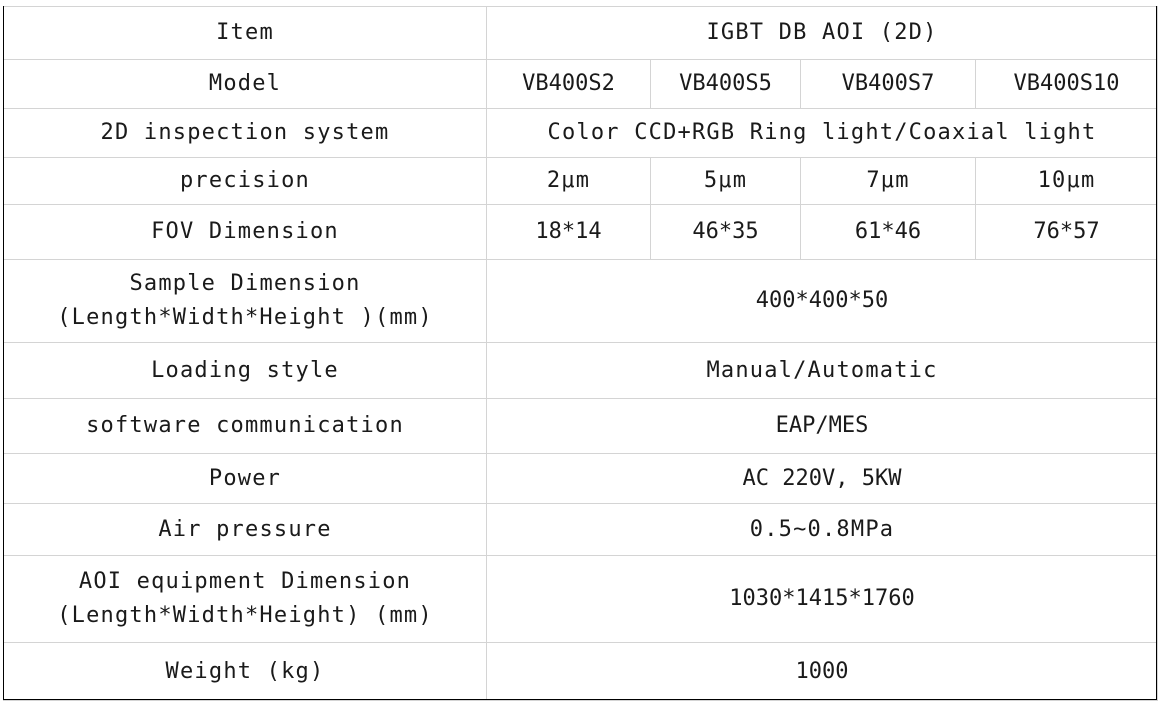 Image resolution: width=1160 pixels, height=702 pixels. Describe the element at coordinates (245, 33) in the screenshot. I see `row-label-item: Item` at that location.